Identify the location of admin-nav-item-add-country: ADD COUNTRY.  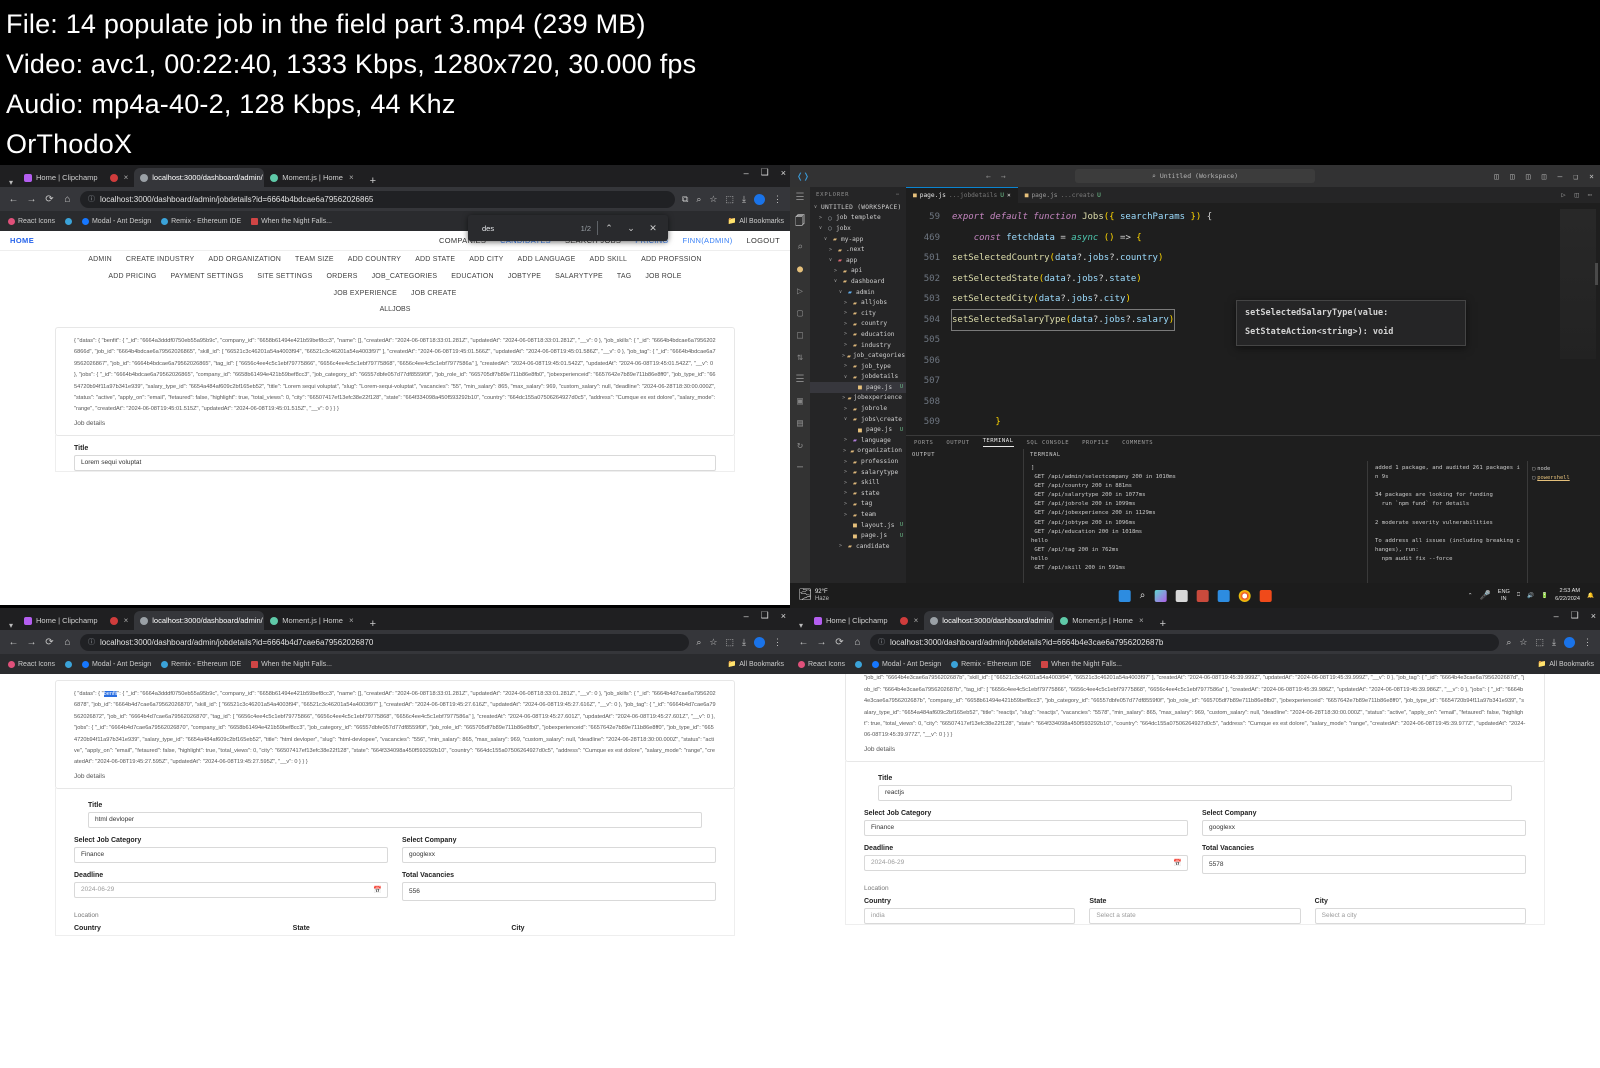
(374, 259).